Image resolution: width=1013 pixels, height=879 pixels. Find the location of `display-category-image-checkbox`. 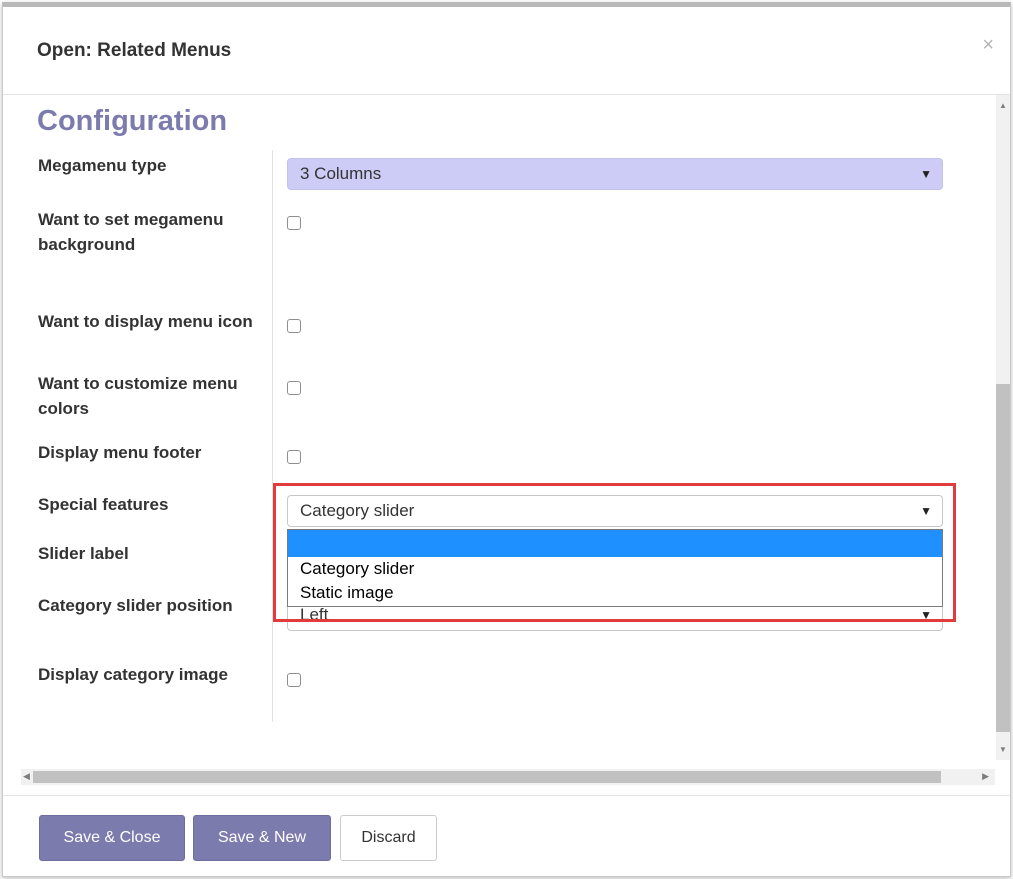

display-category-image-checkbox is located at coordinates (294, 680).